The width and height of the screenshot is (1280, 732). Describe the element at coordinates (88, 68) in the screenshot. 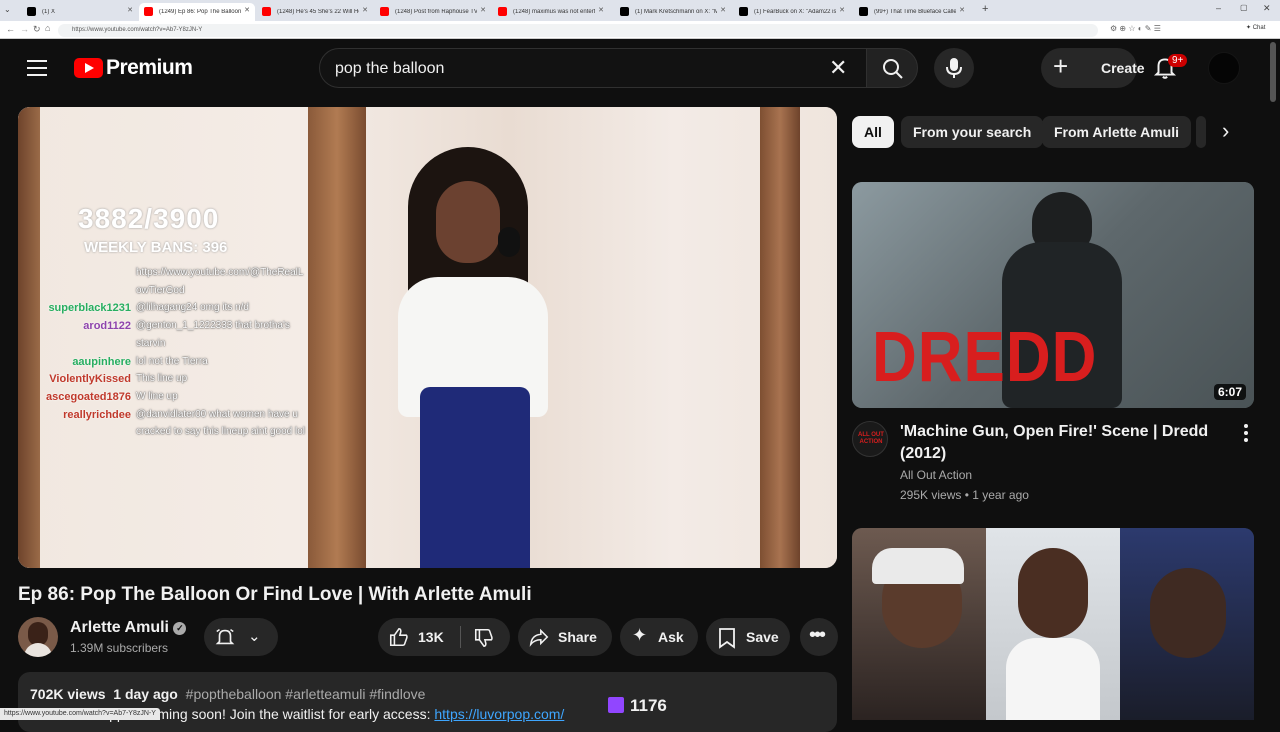

I see `youtube-play-icon` at that location.